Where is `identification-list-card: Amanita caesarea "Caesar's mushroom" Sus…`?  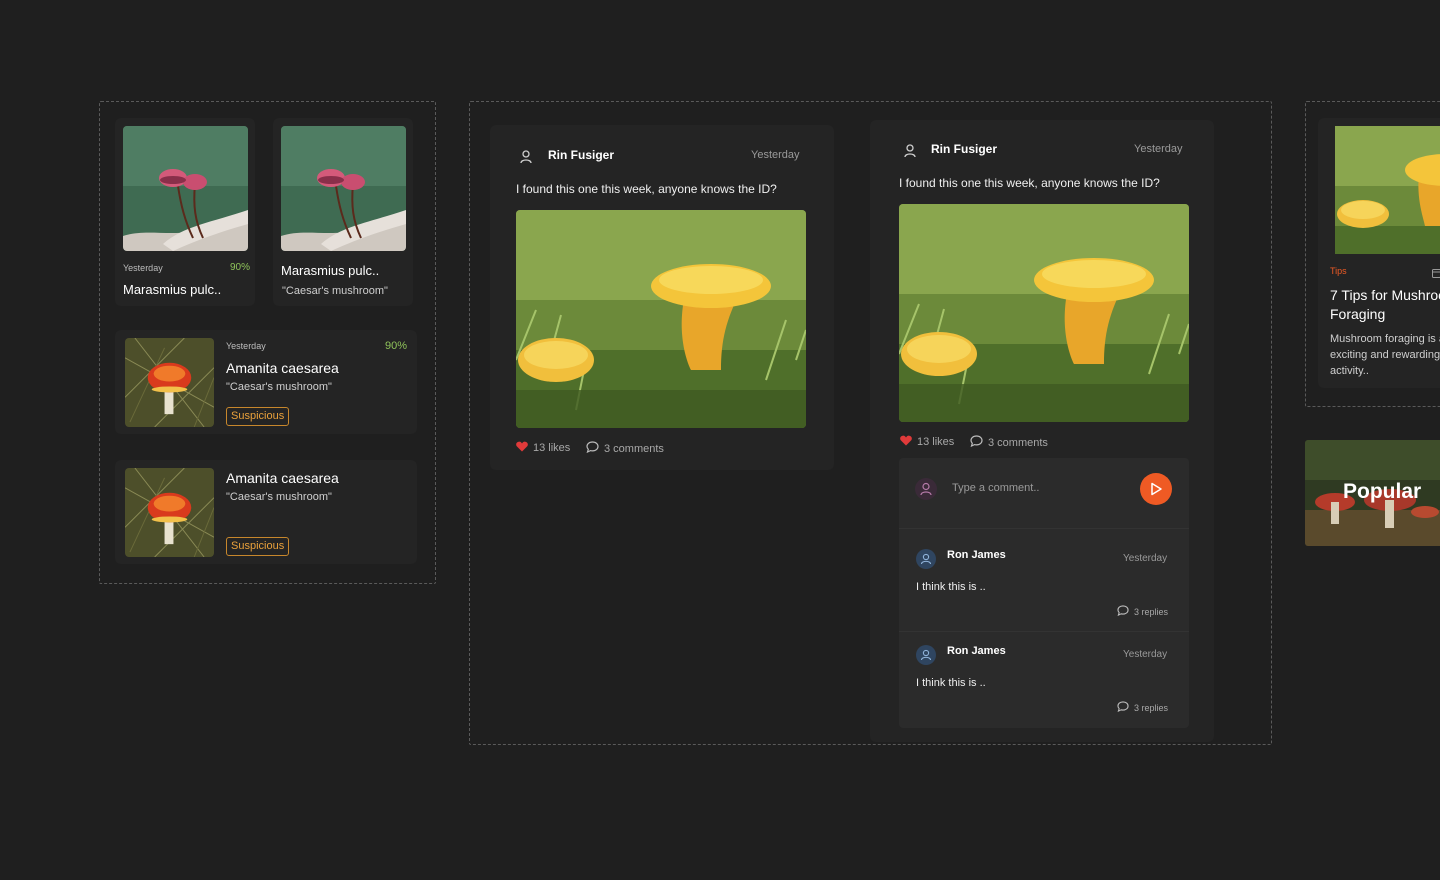
identification-list-card: Amanita caesarea "Caesar's mushroom" Sus… is located at coordinates (266, 512).